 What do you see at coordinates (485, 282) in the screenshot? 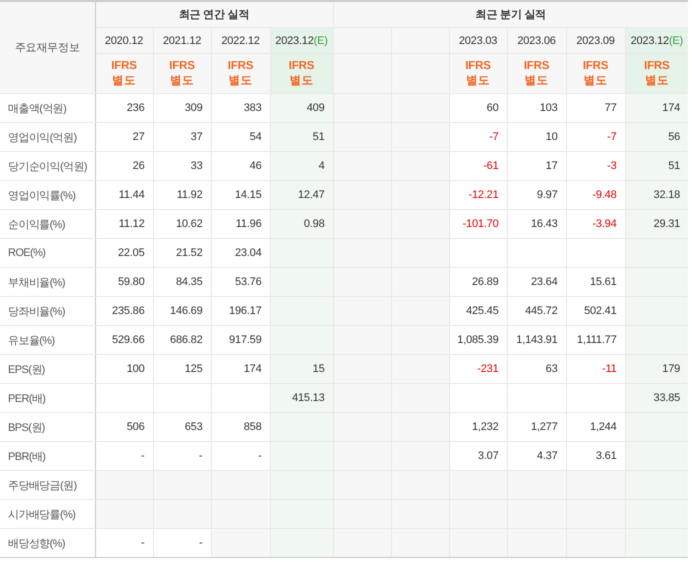
I see `table-cell: 26.89` at bounding box center [485, 282].